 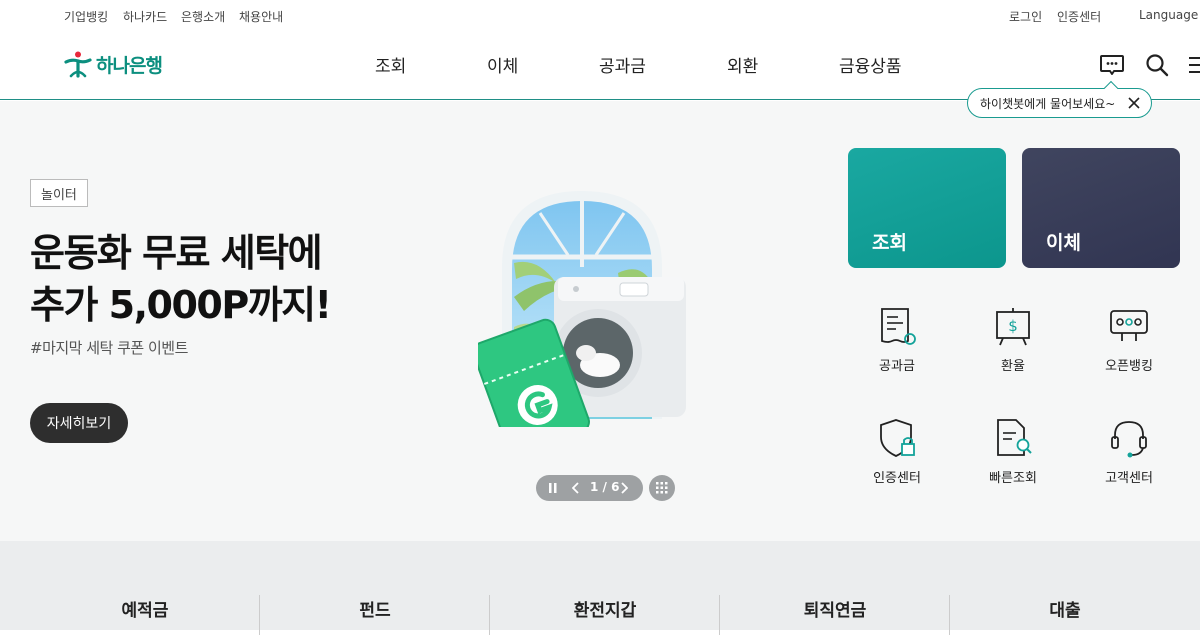 I want to click on product-section: 예적금 펀드 환전지갑 퇴직연금 대출, so click(x=600, y=588).